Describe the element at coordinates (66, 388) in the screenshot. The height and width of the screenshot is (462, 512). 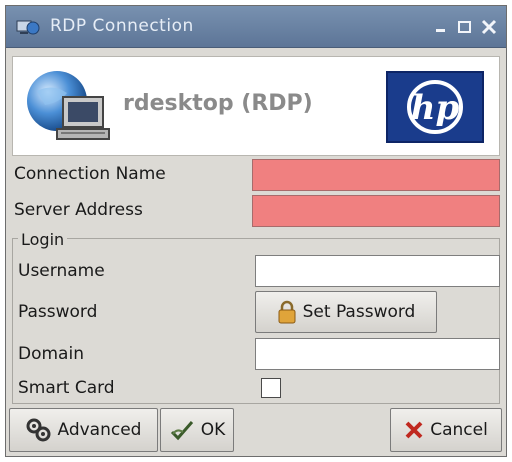
I see `smart-card-label: Smart Card` at that location.